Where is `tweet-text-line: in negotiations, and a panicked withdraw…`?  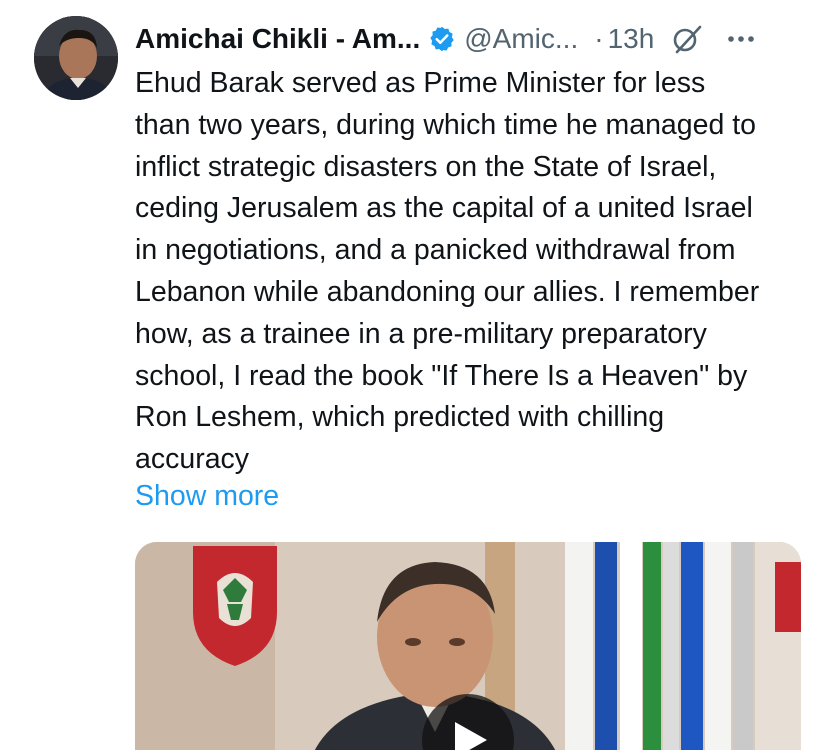
tweet-text-line: in negotiations, and a panicked withdraw… is located at coordinates (435, 250).